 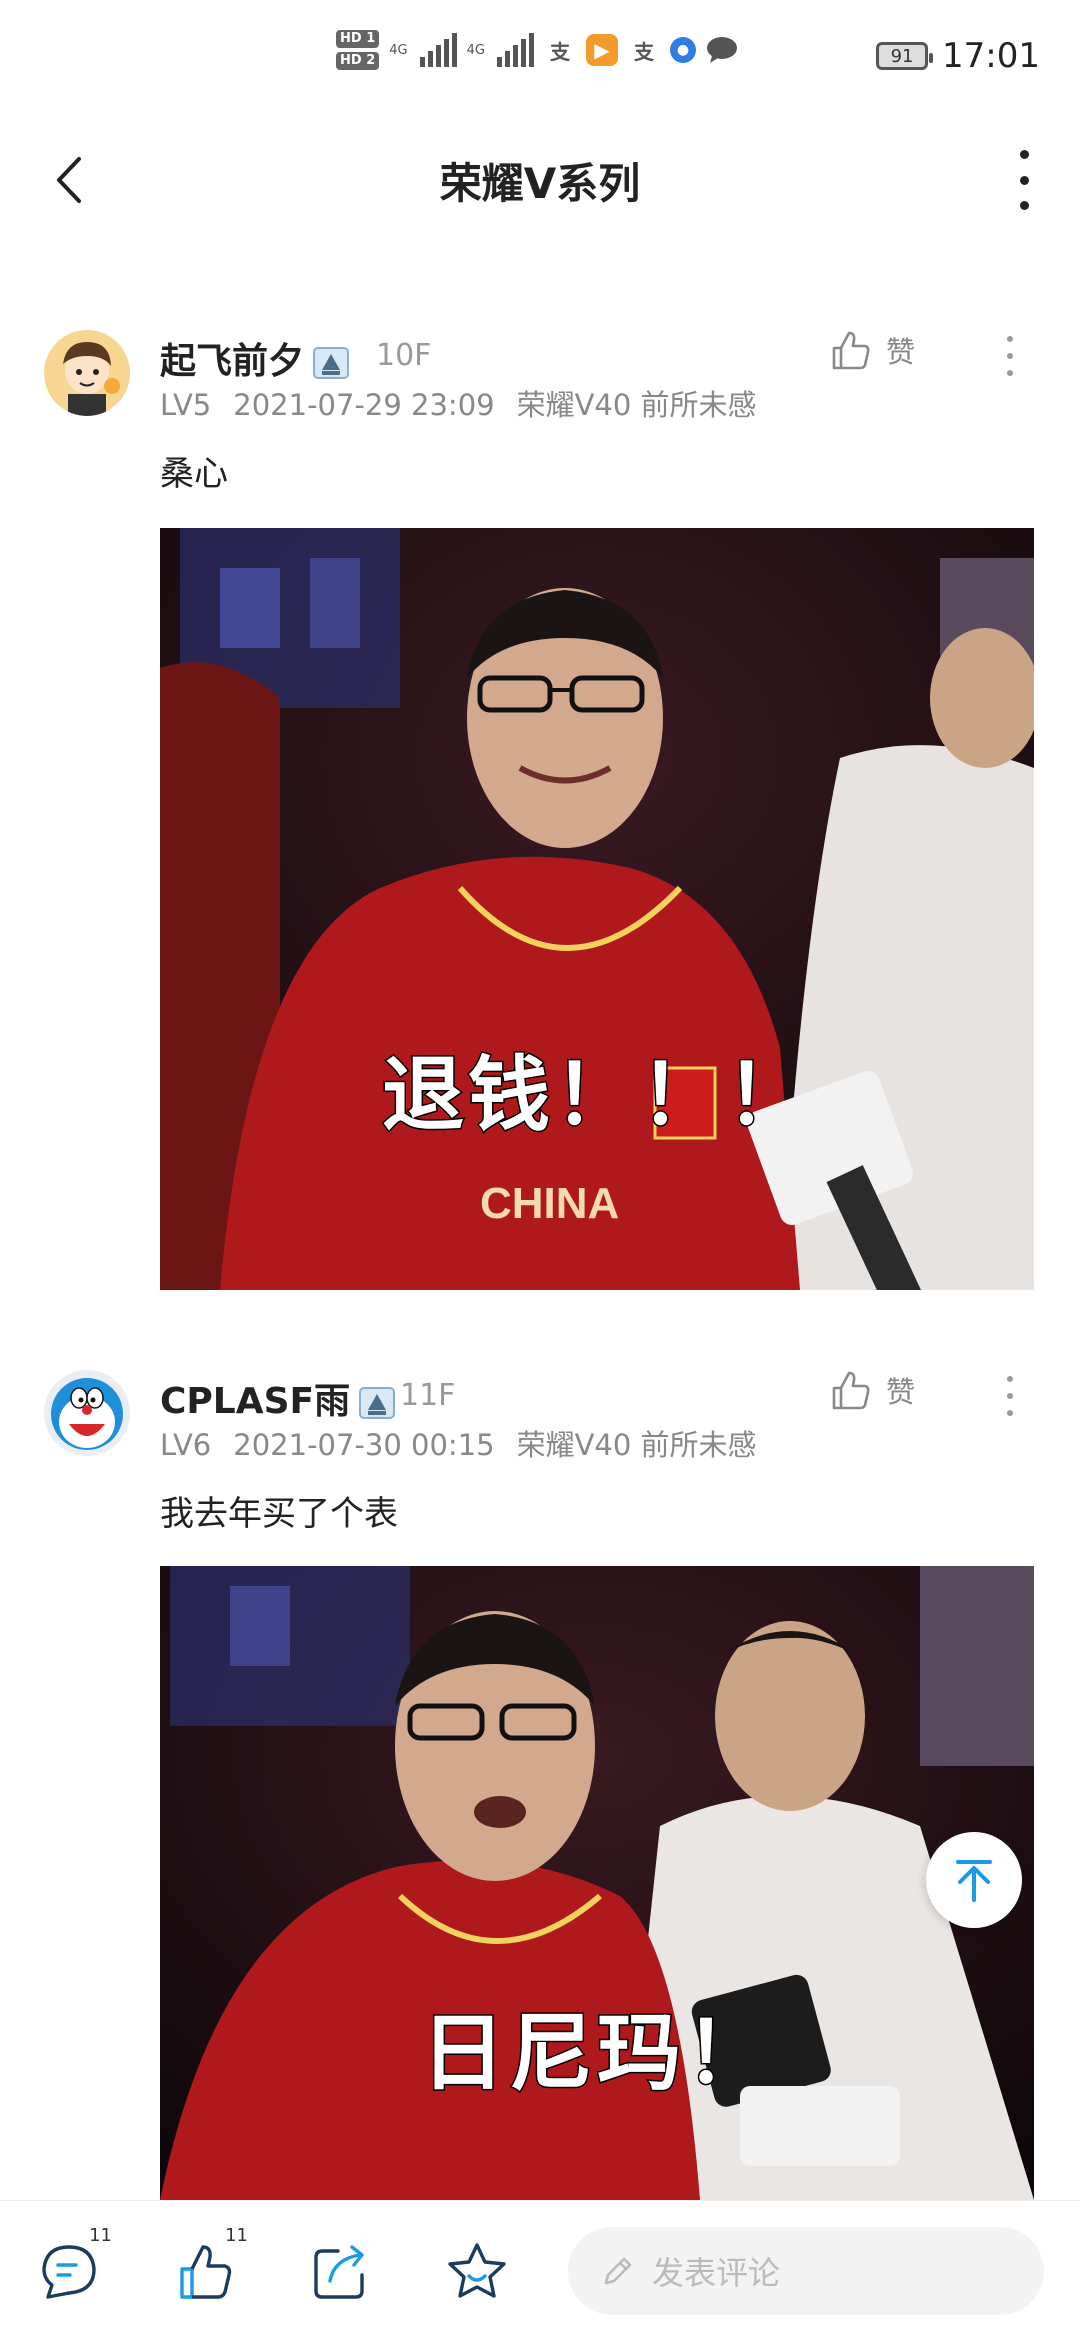 What do you see at coordinates (902, 56) in the screenshot?
I see `battery-level: 91` at bounding box center [902, 56].